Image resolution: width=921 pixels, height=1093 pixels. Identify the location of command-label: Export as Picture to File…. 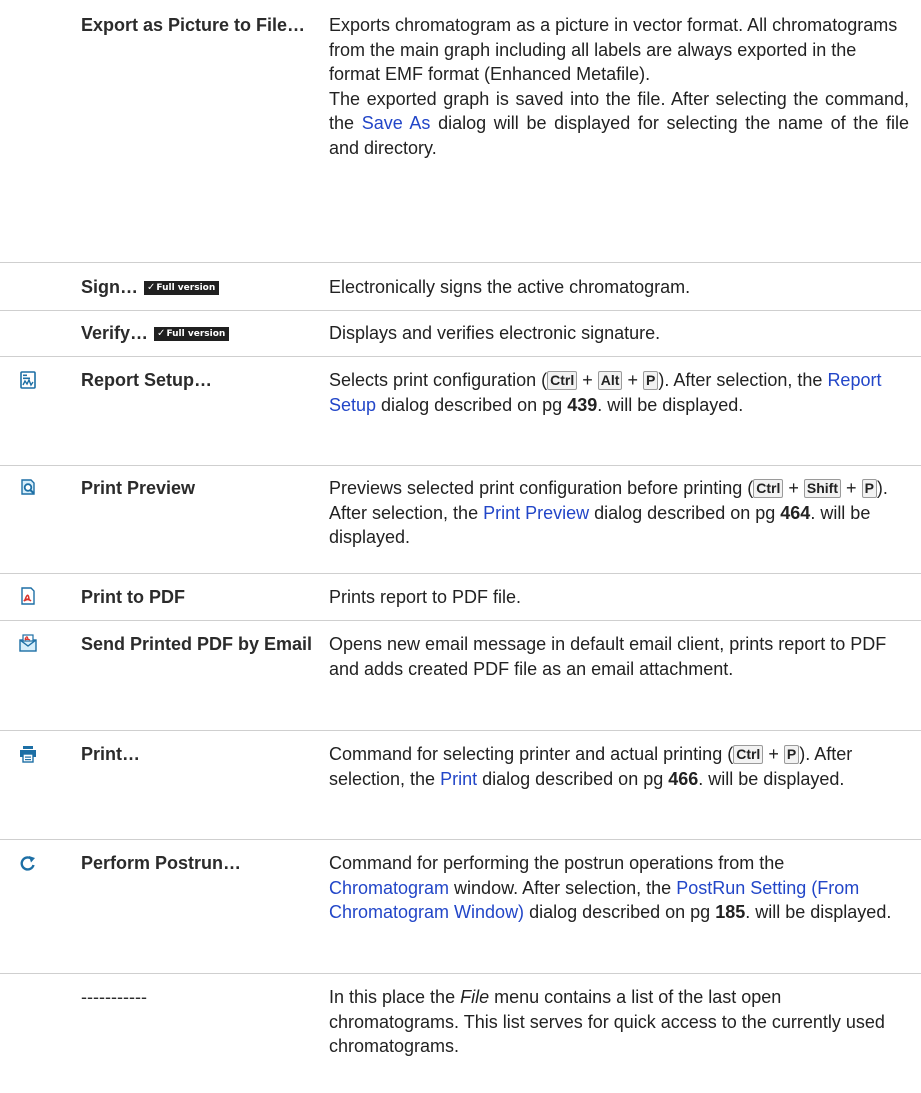
(193, 25).